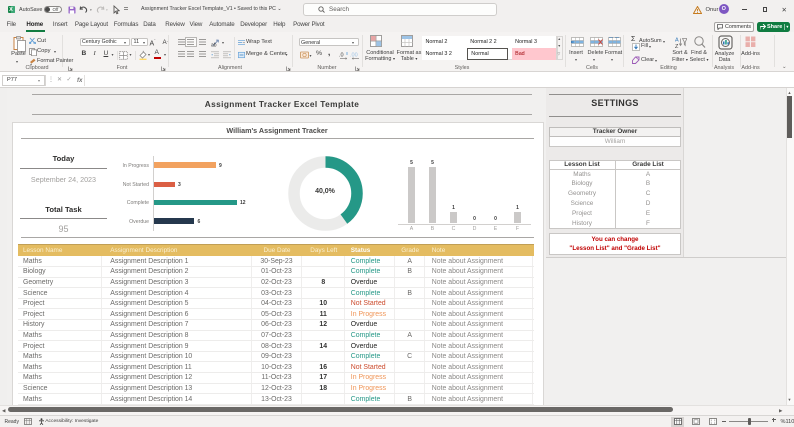 This screenshot has height=427, width=794. I want to click on svg-text: Z, so click(677, 46).